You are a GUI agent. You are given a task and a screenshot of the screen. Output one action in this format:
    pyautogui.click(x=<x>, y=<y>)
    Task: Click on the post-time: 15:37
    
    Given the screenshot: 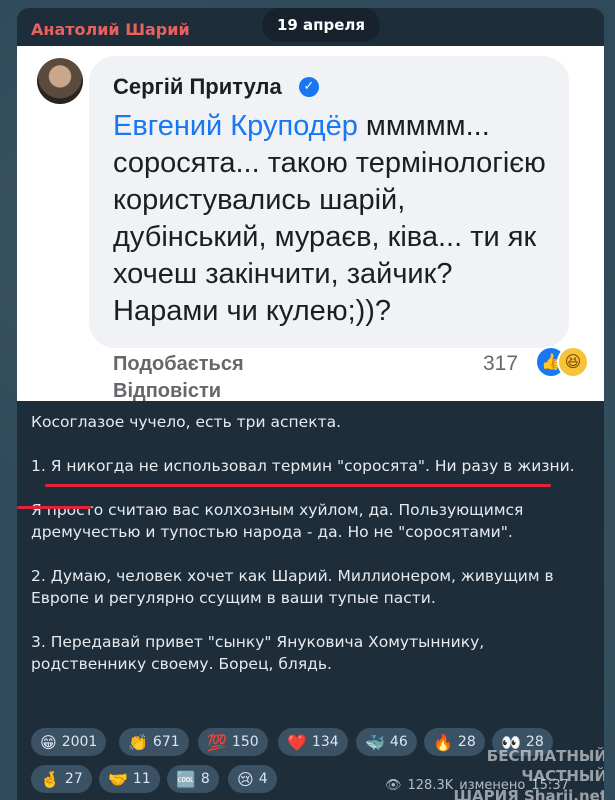 What is the action you would take?
    pyautogui.click(x=550, y=785)
    